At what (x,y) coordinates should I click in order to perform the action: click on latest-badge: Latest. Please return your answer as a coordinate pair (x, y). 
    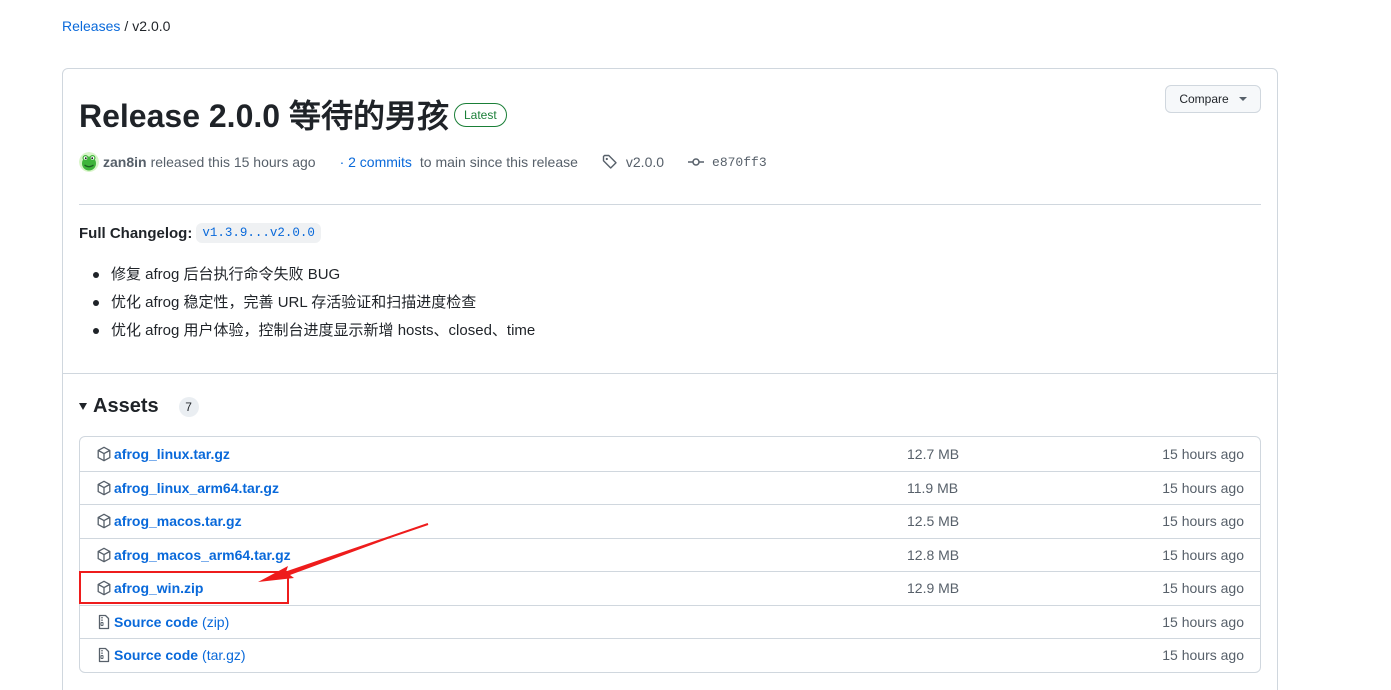
    Looking at the image, I should click on (480, 115).